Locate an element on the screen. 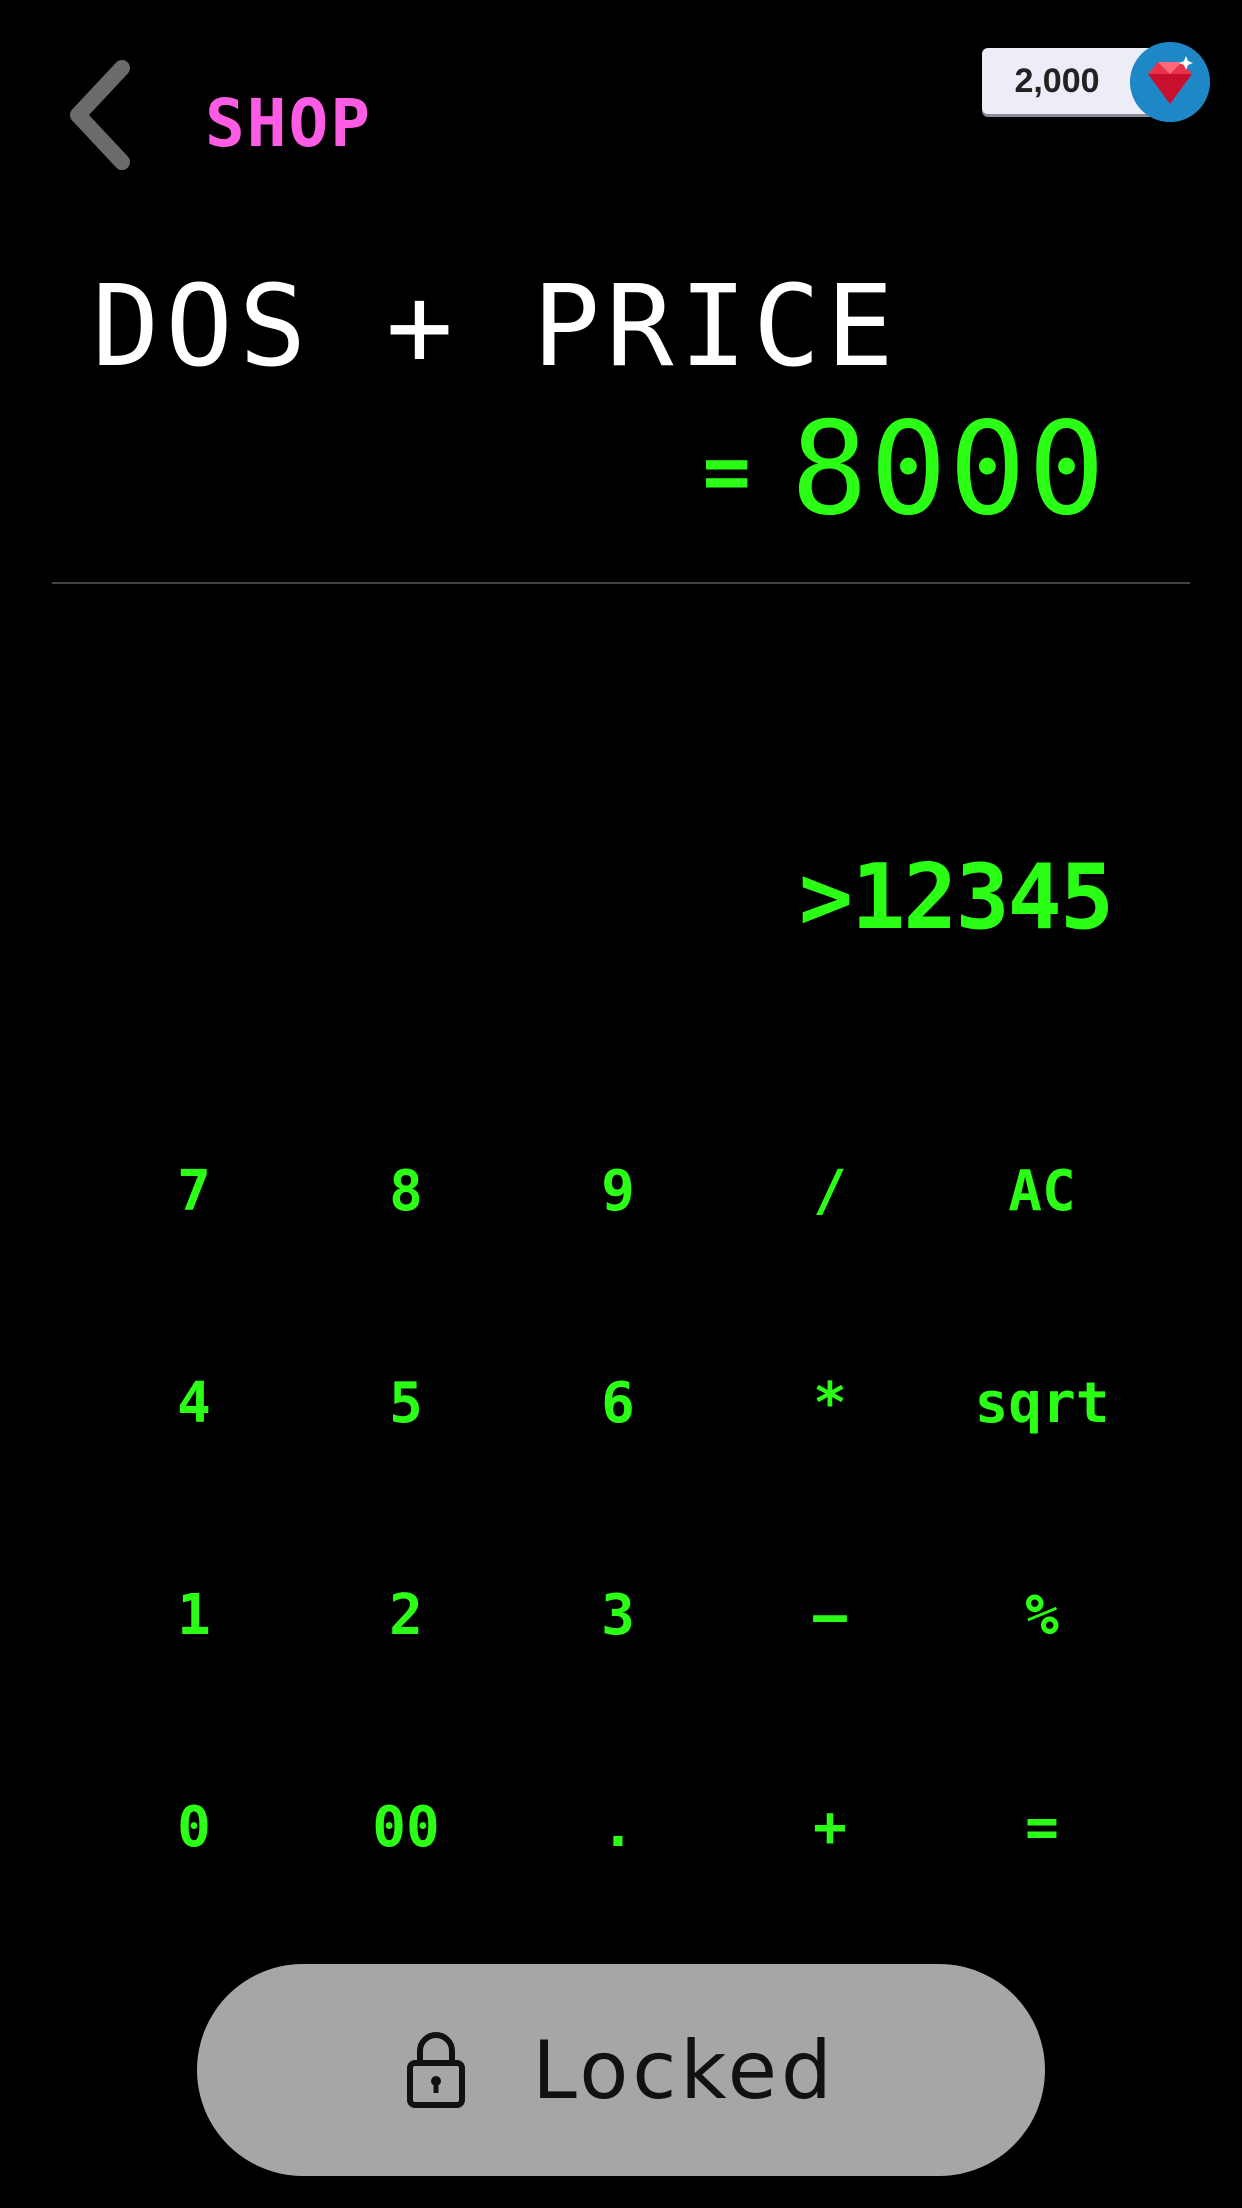 The image size is (1242, 2208). key-divide: / is located at coordinates (830, 1191).